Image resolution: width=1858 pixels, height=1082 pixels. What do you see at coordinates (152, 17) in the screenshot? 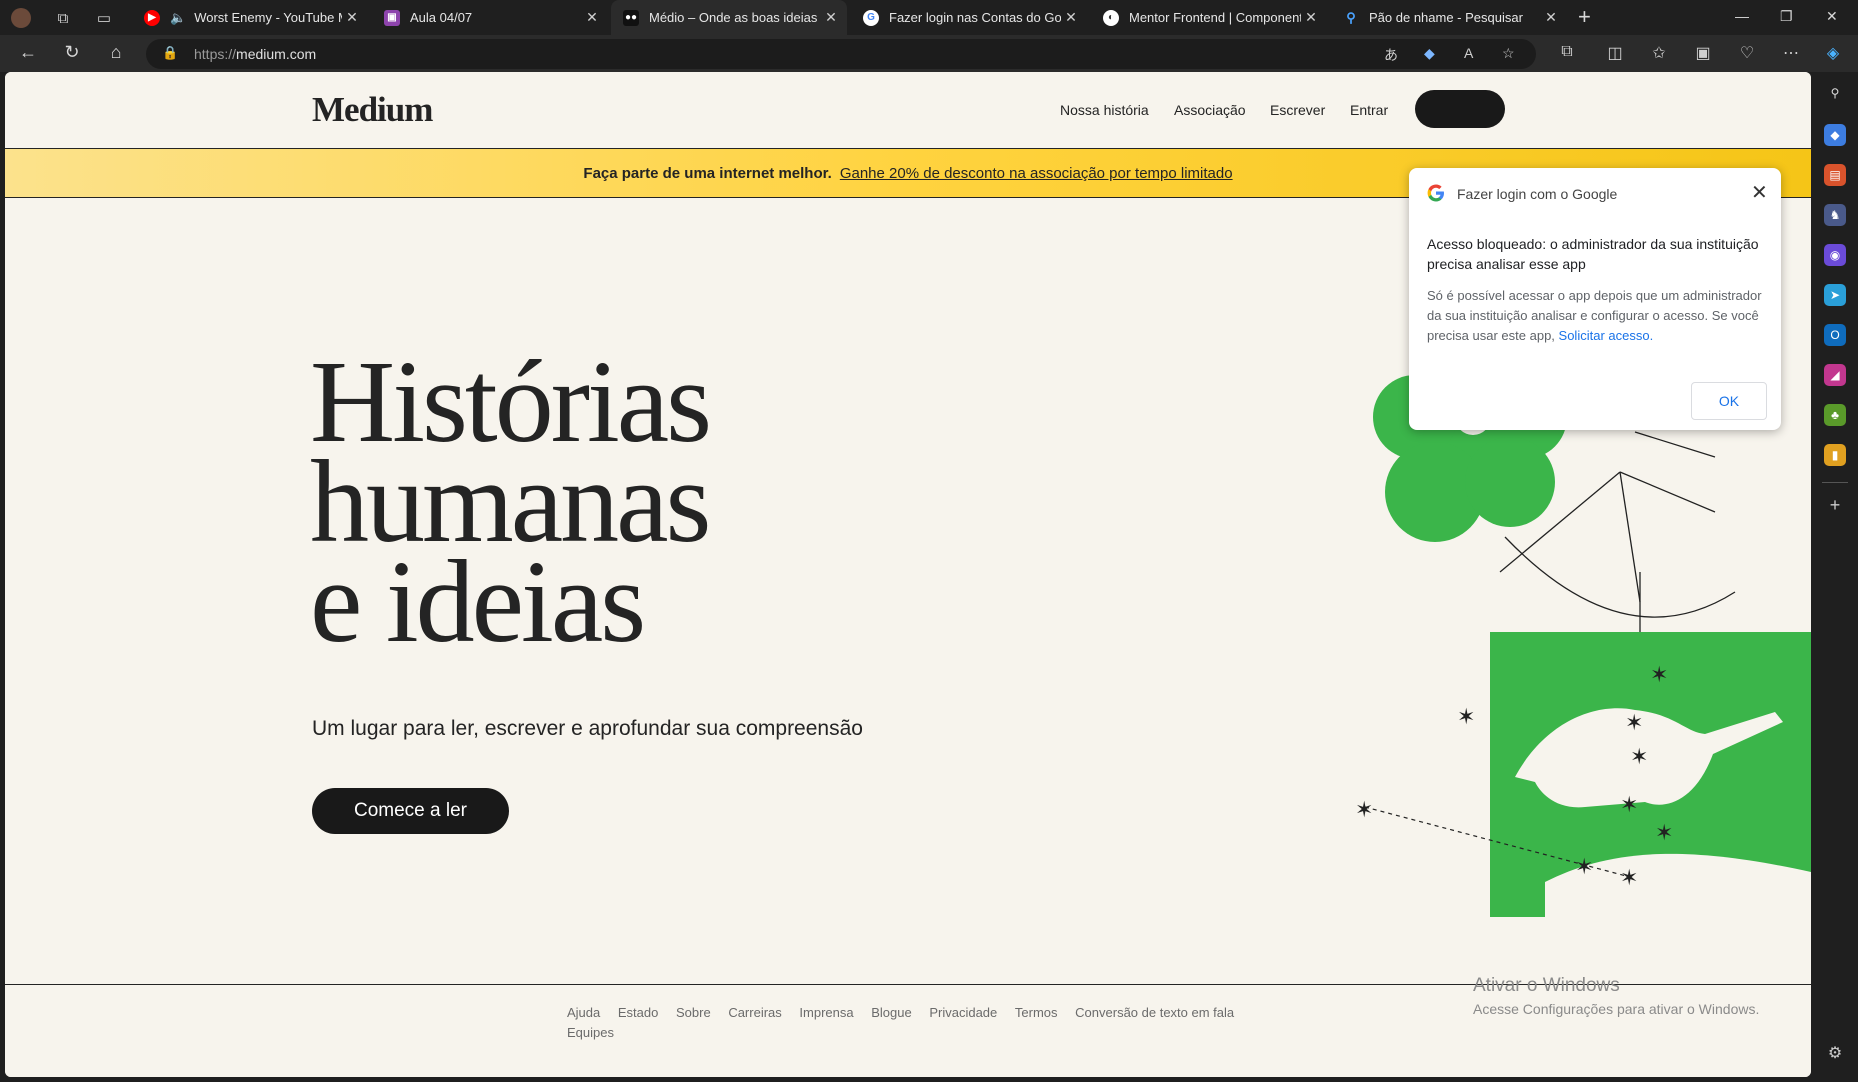
I see `youtube-music-icon: ▶` at bounding box center [152, 17].